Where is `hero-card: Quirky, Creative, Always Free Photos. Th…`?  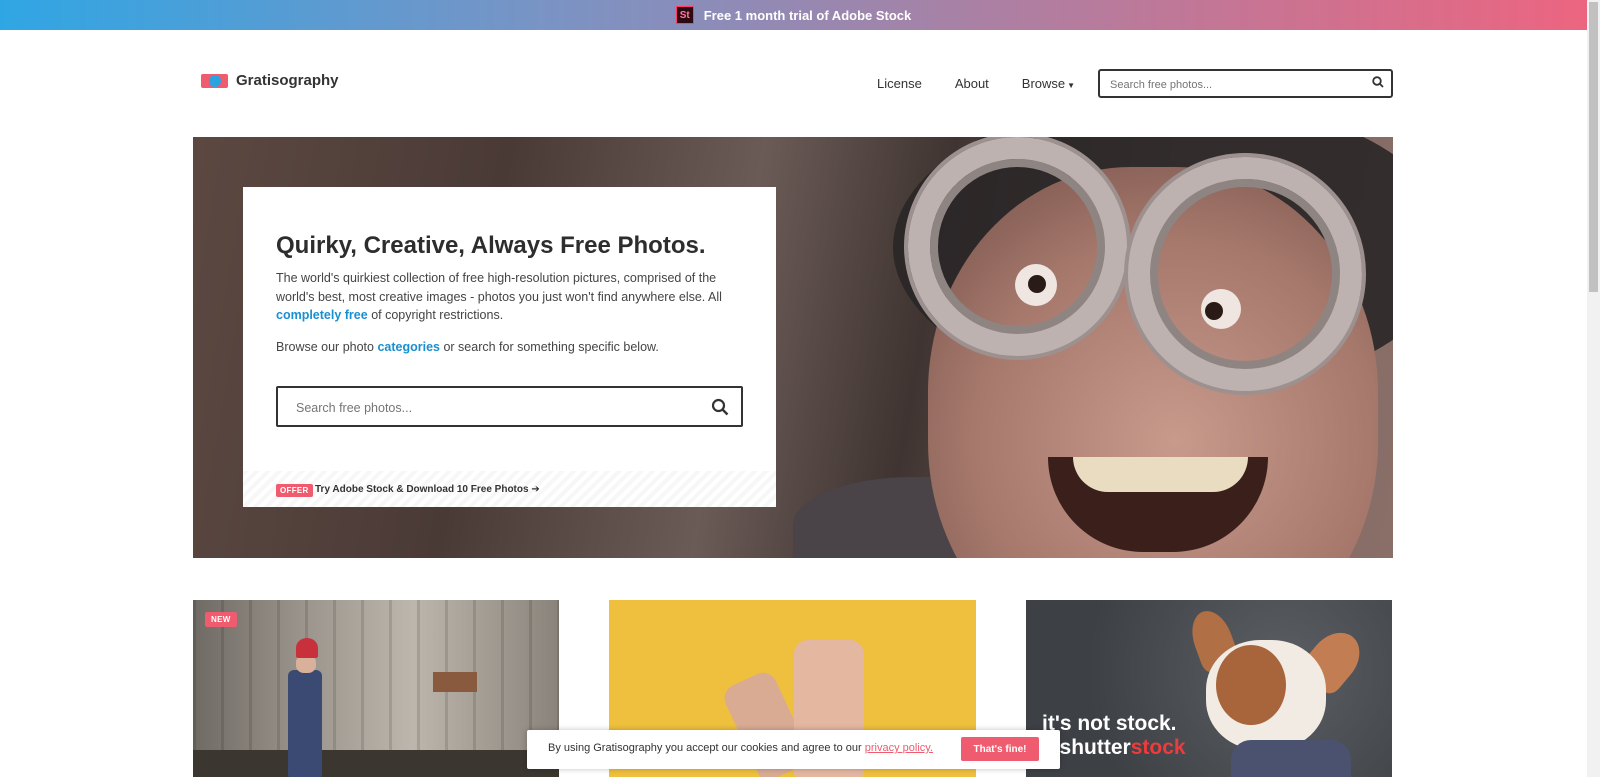
hero-card: Quirky, Creative, Always Free Photos. Th… is located at coordinates (509, 347).